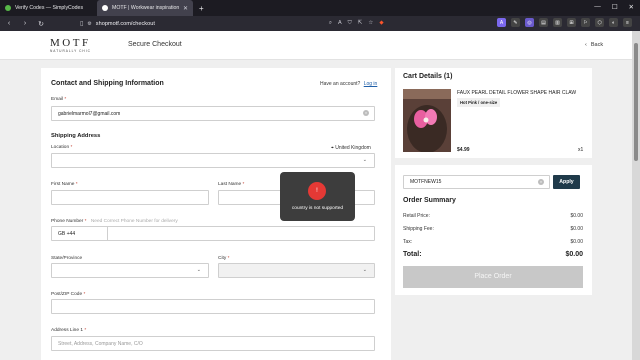 Image resolution: width=640 pixels, height=360 pixels. I want to click on summary-row-tax: Tax: $0.00, so click(493, 242).